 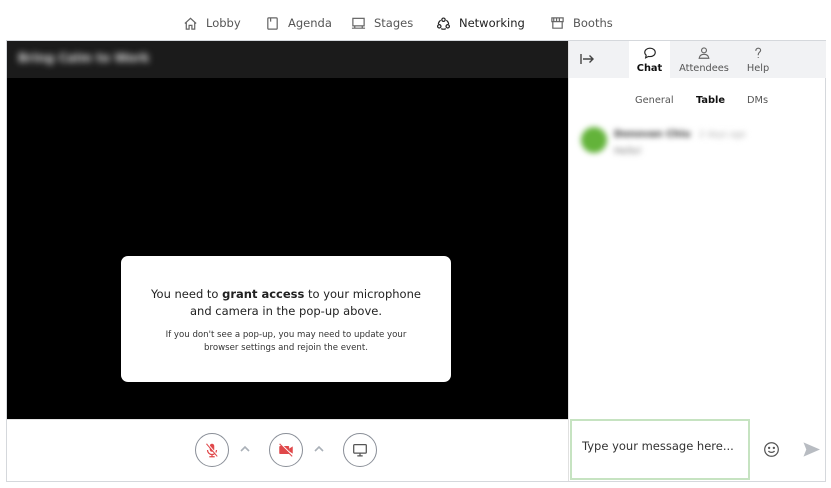 I want to click on nav-label: Booths, so click(x=593, y=23).